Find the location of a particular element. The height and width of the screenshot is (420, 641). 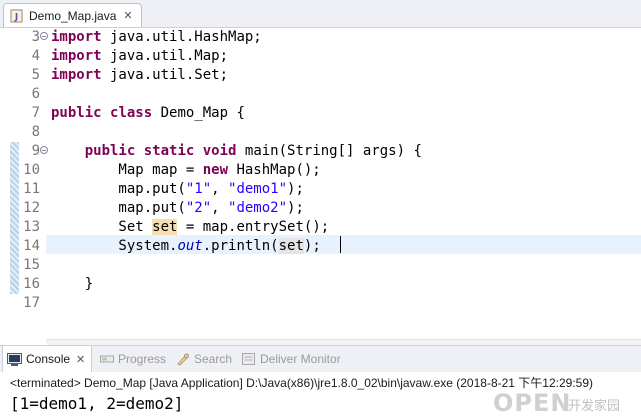

code-line: 14 System.out.println(set); is located at coordinates (320, 246).